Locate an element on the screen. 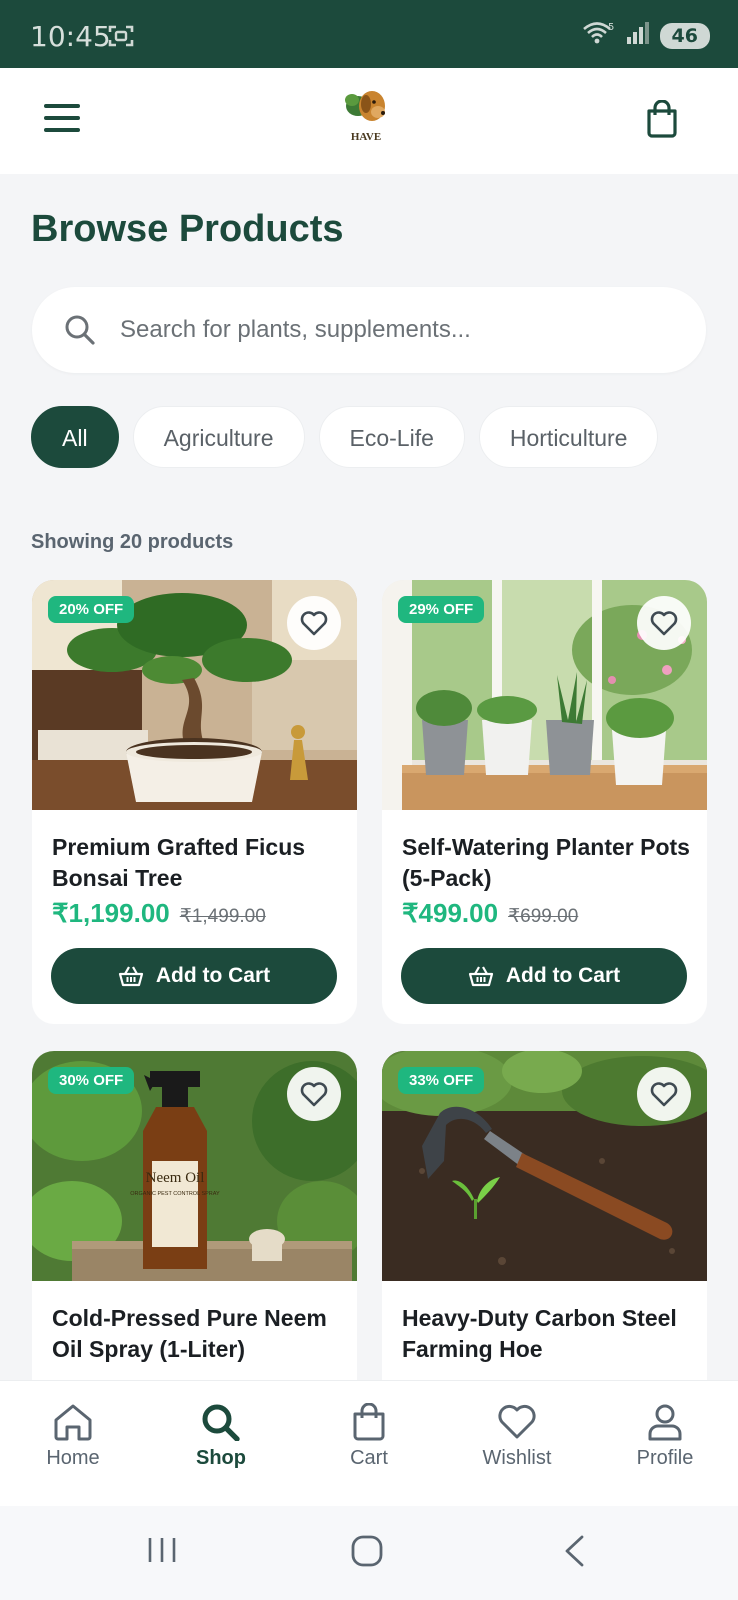 Image resolution: width=738 pixels, height=1600 pixels. system-navigation-bar is located at coordinates (369, 1553).